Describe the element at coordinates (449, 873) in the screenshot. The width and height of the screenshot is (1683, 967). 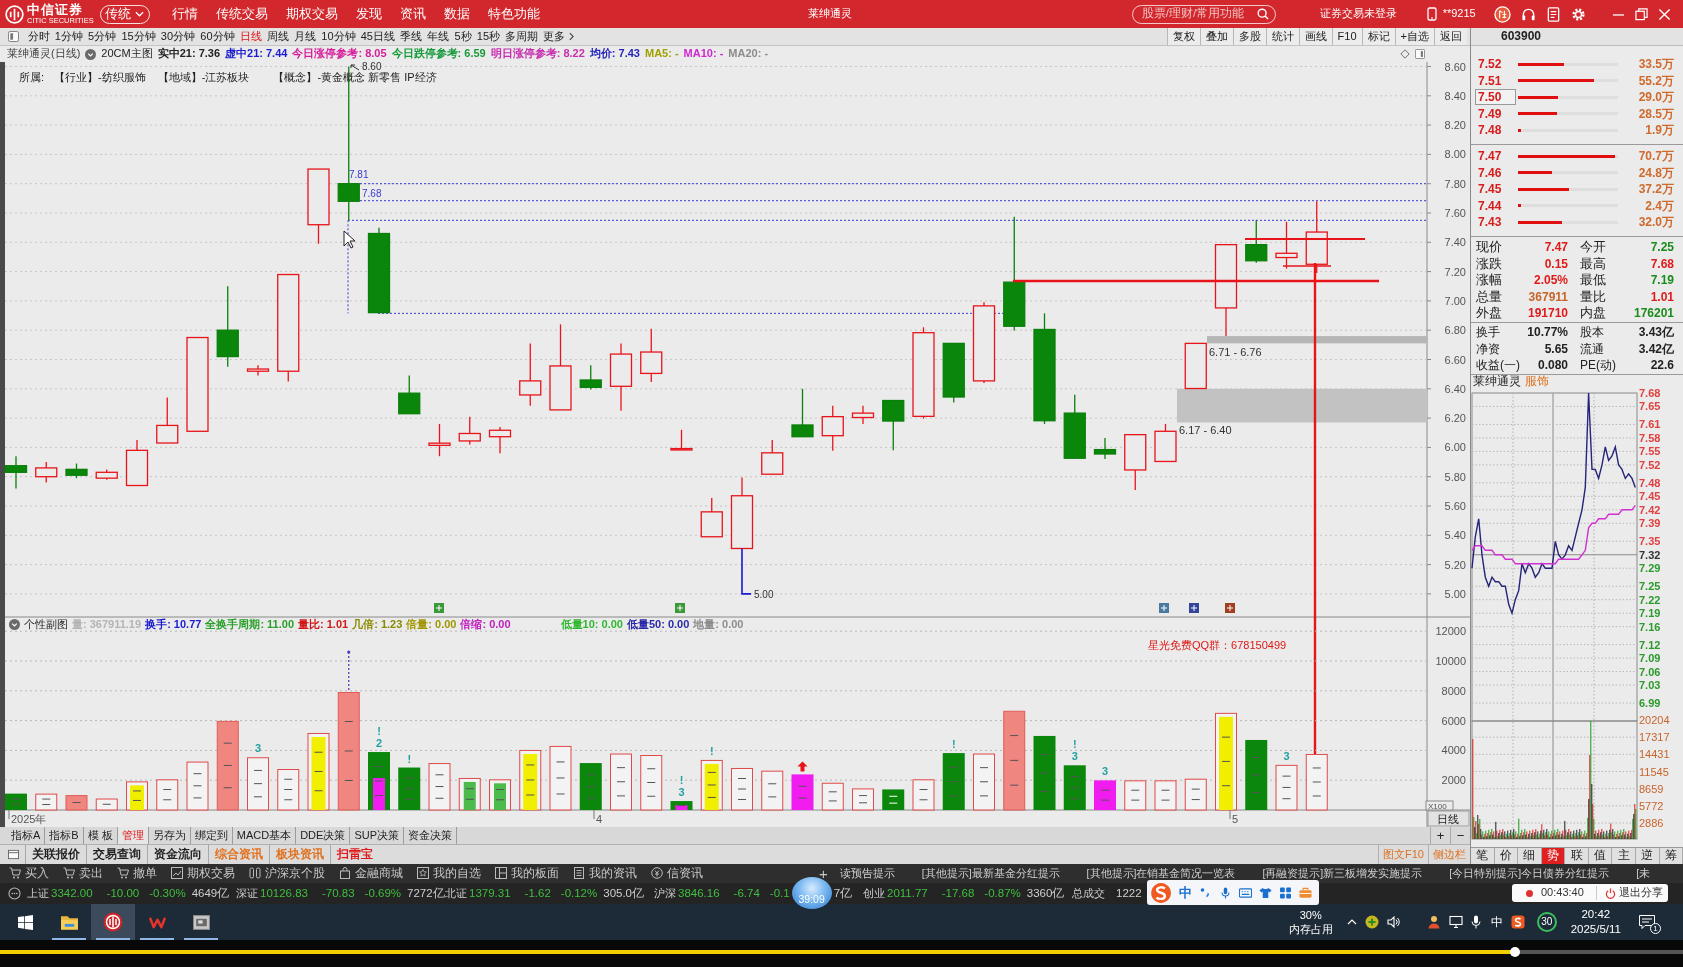
I see `quick-action: 我的自选` at that location.